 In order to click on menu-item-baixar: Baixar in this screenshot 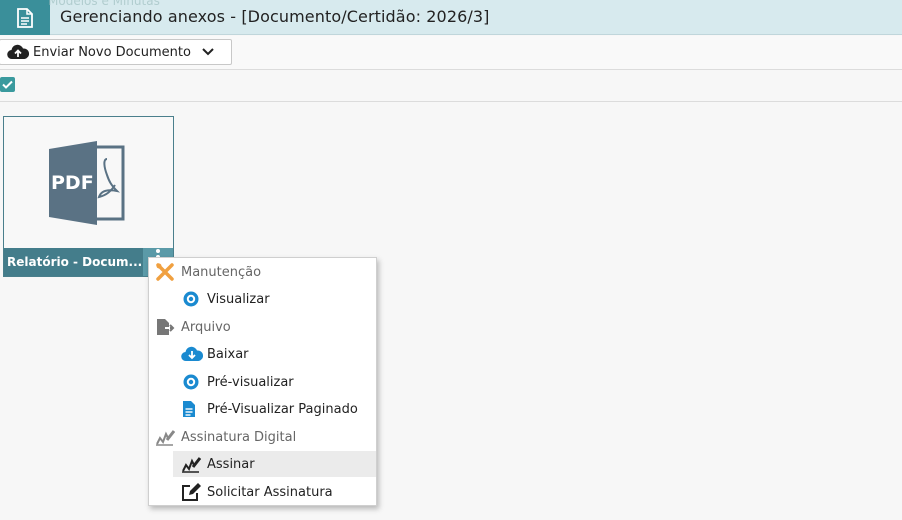, I will do `click(262, 354)`.